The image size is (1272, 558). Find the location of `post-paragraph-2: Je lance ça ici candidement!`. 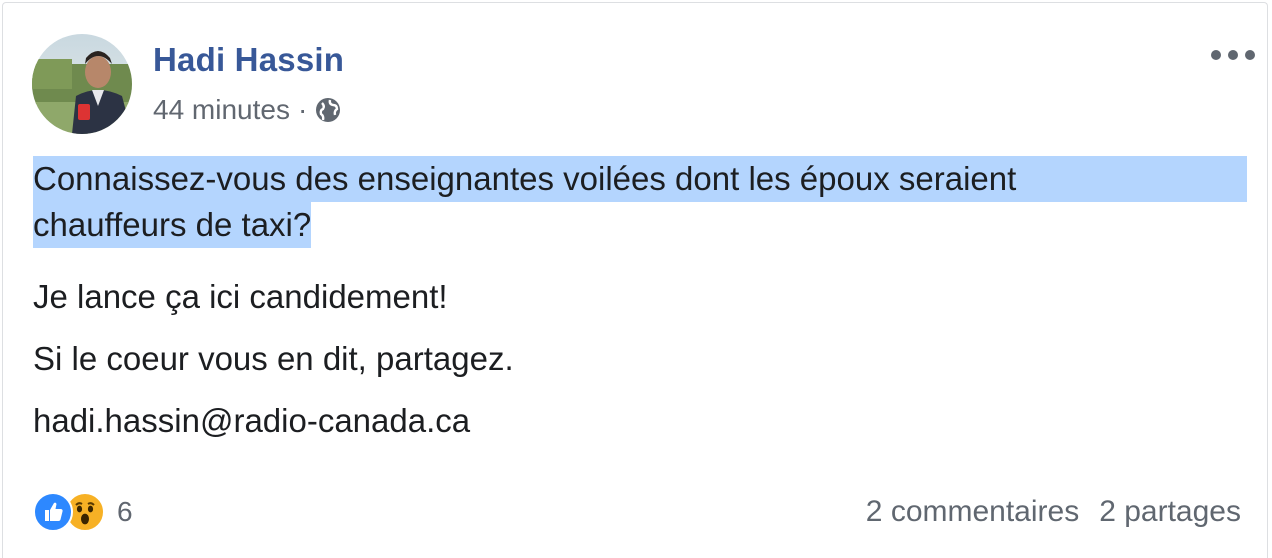

post-paragraph-2: Je lance ça ici candidement! is located at coordinates (240, 296).